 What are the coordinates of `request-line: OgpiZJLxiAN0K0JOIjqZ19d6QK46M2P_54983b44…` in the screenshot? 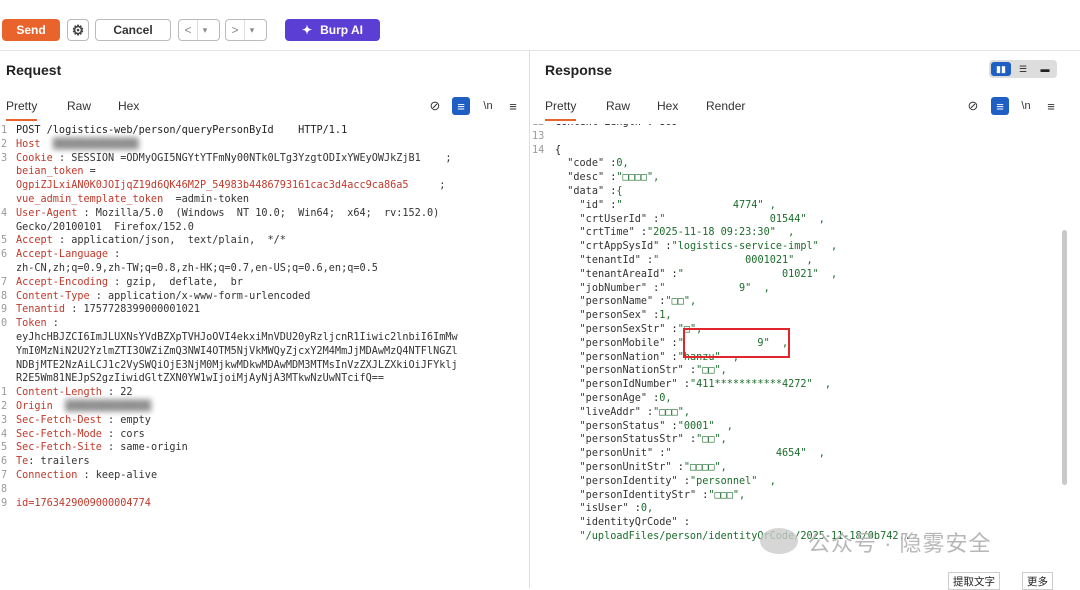 It's located at (264, 186).